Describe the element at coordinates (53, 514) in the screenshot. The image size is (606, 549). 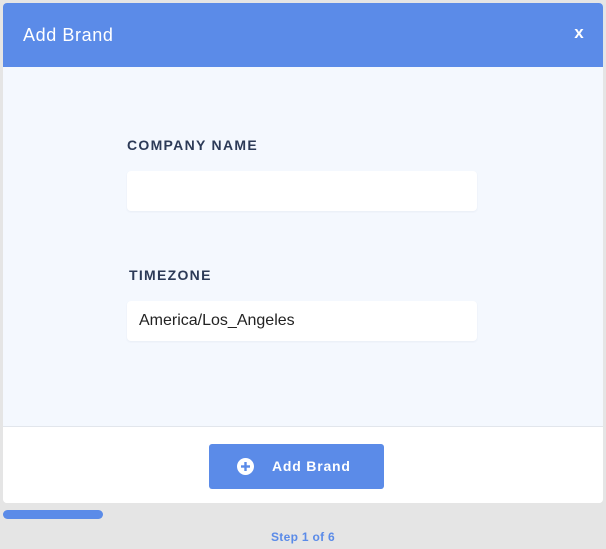
I see `step-progress-bar` at that location.